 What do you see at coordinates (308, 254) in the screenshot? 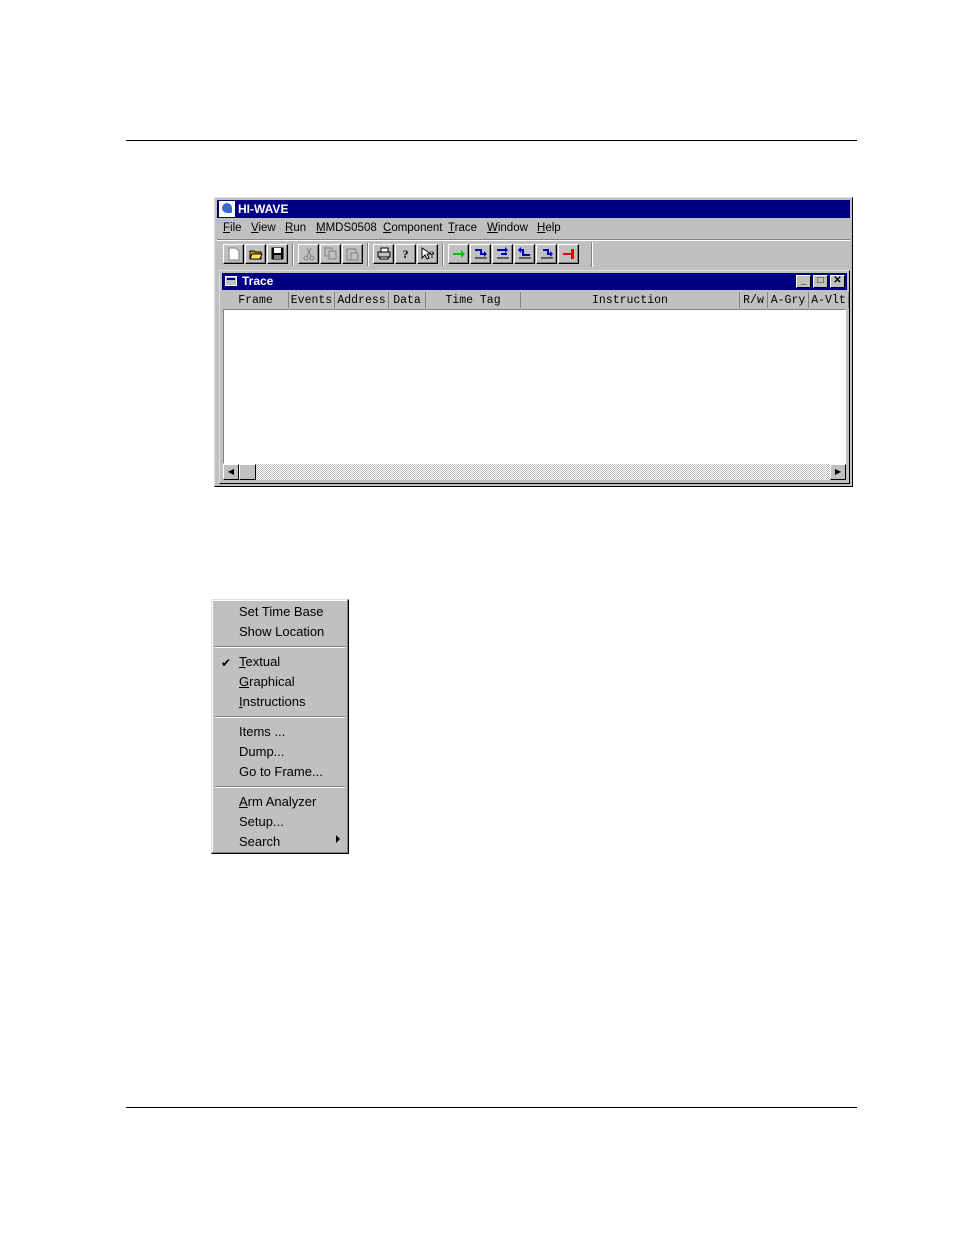
I see `cut-icon` at bounding box center [308, 254].